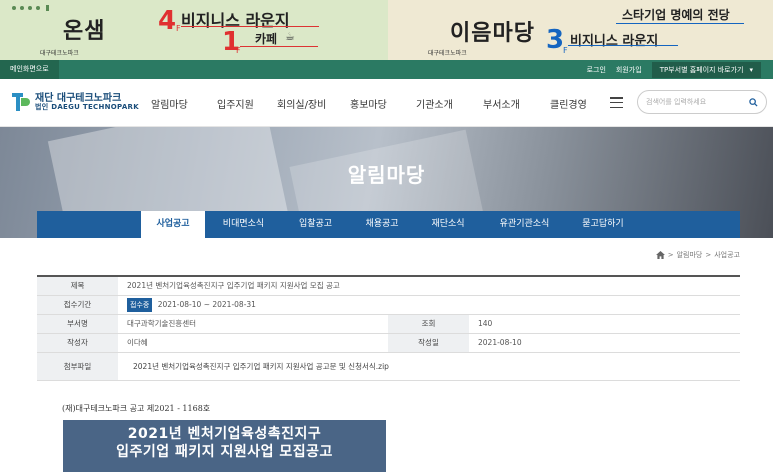 The height and width of the screenshot is (472, 773). I want to click on floor-number: 4, so click(167, 21).